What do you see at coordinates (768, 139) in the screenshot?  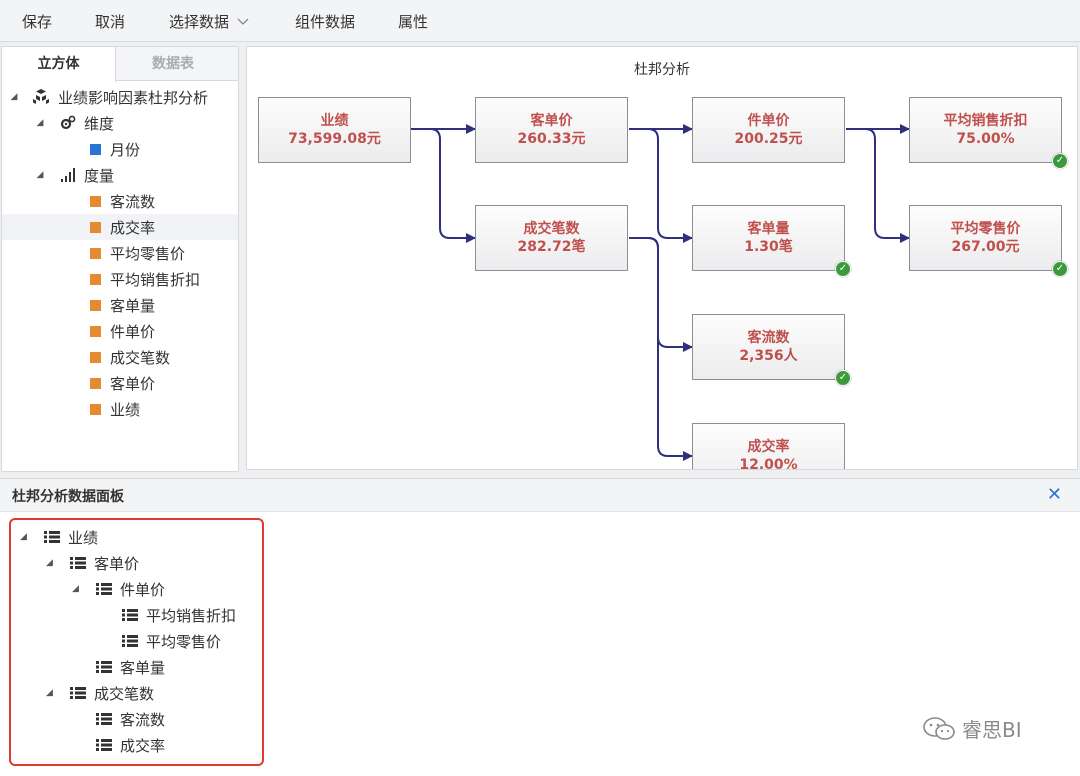 I see `node-value: 200.25元` at bounding box center [768, 139].